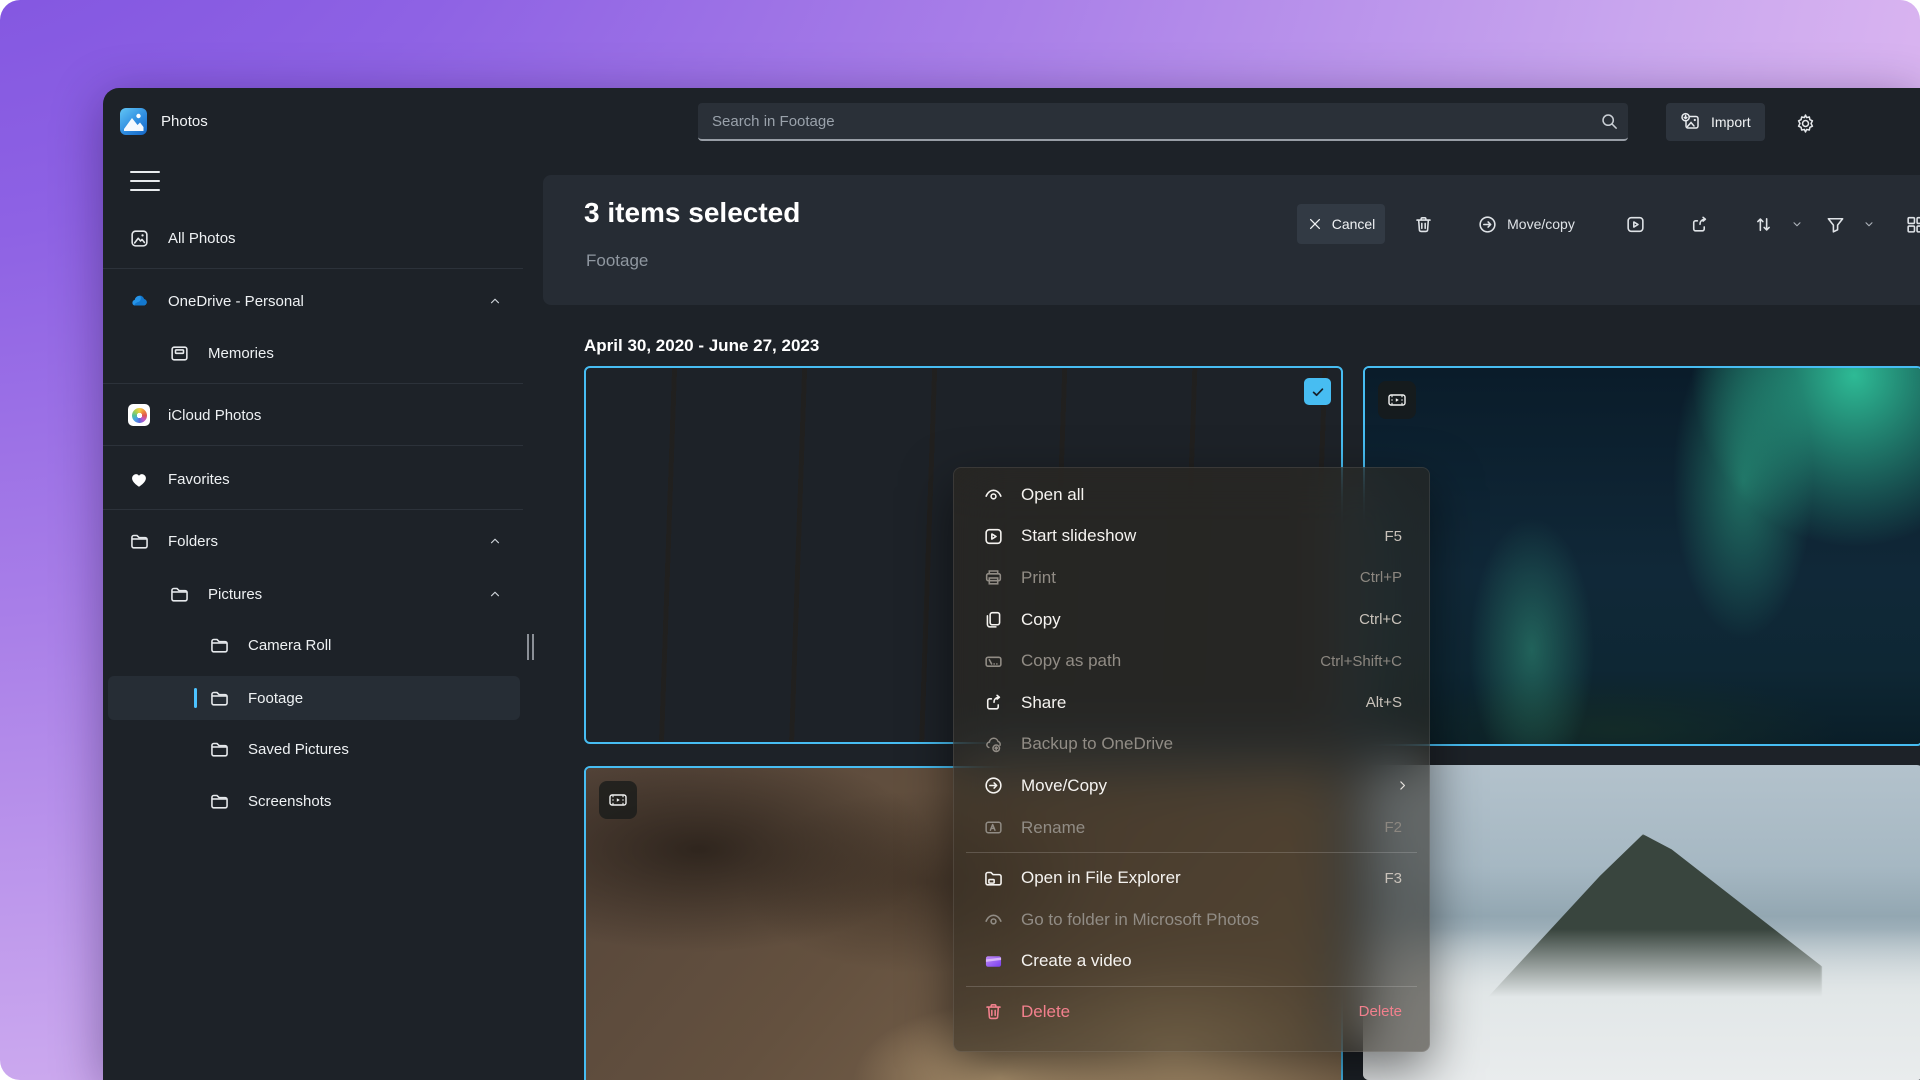 This screenshot has width=1920, height=1080. Describe the element at coordinates (993, 536) in the screenshot. I see `slideshow-icon` at that location.